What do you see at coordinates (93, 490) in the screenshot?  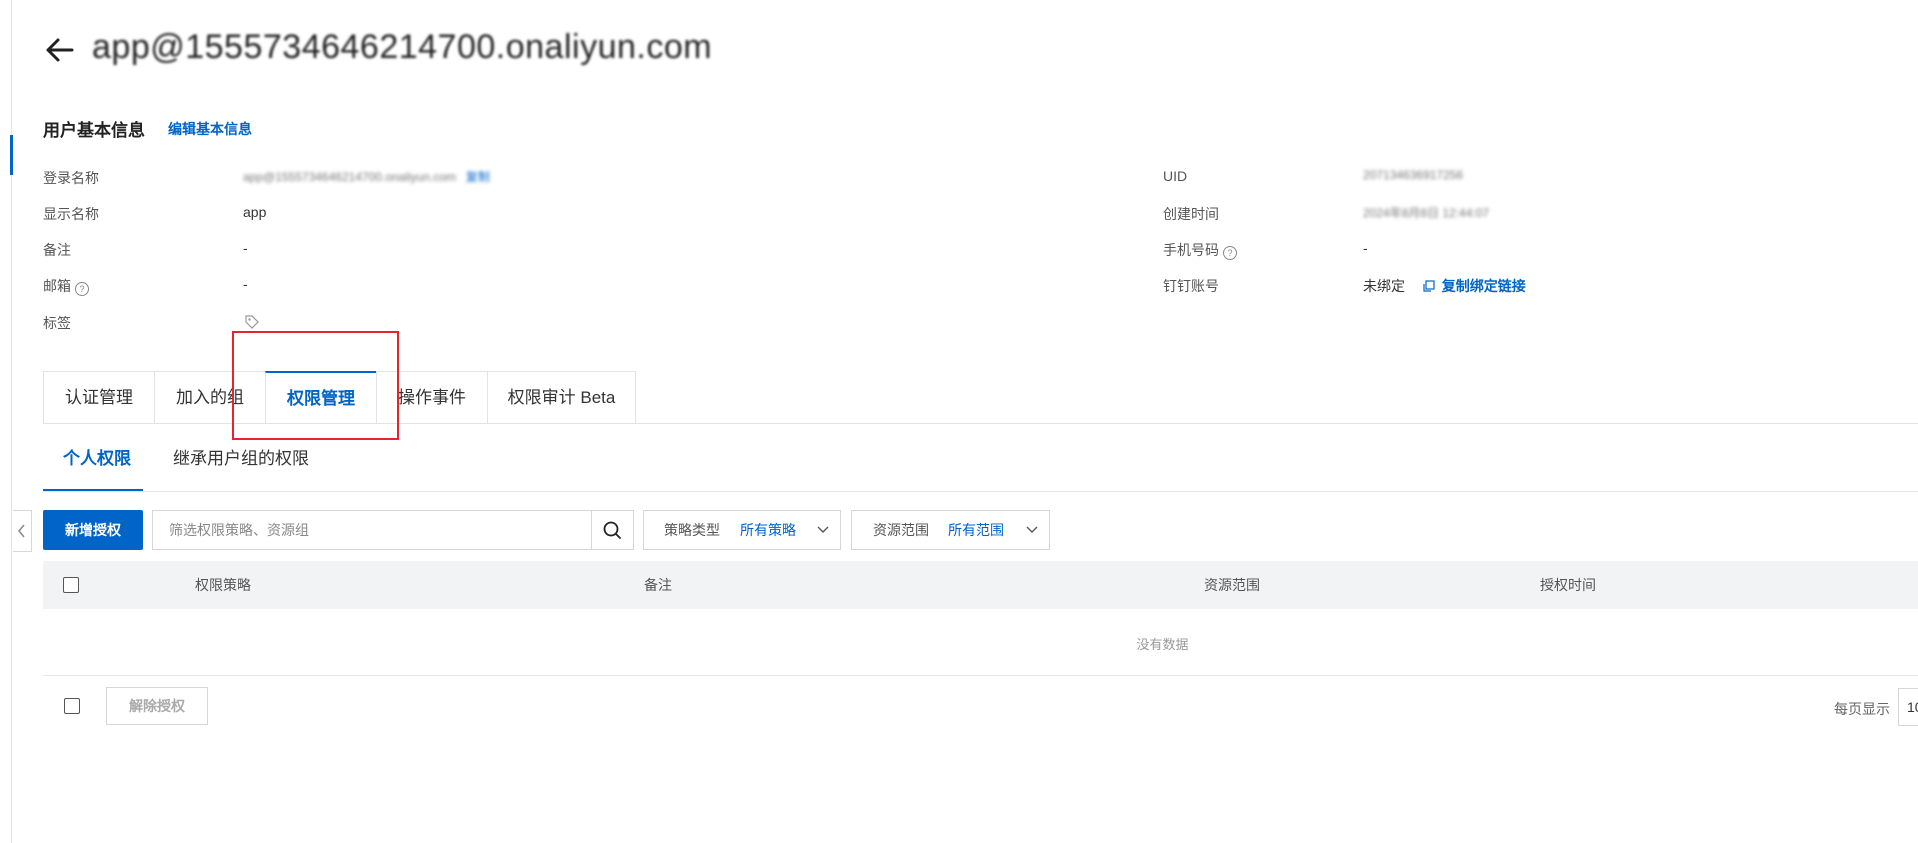 I see `subtab-active-underline` at bounding box center [93, 490].